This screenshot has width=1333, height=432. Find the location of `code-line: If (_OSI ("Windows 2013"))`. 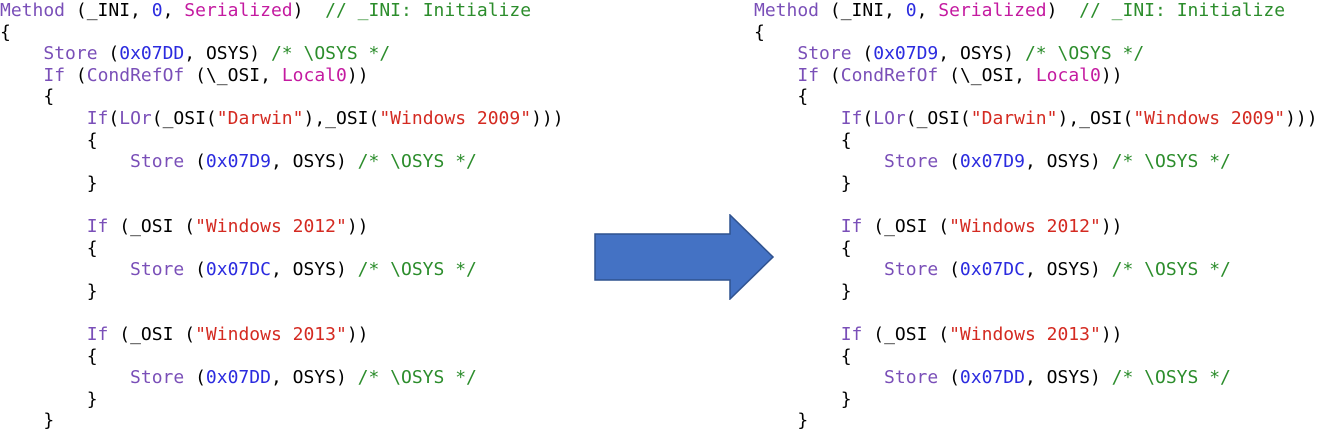

code-line: If (_OSI ("Windows 2013")) is located at coordinates (1036, 335).